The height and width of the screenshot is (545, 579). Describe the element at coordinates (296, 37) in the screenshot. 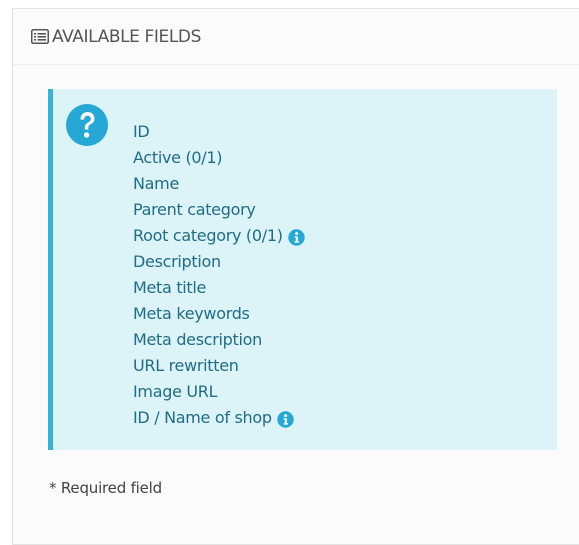

I see `panel-heading: AVAILABLE FIELDS` at that location.